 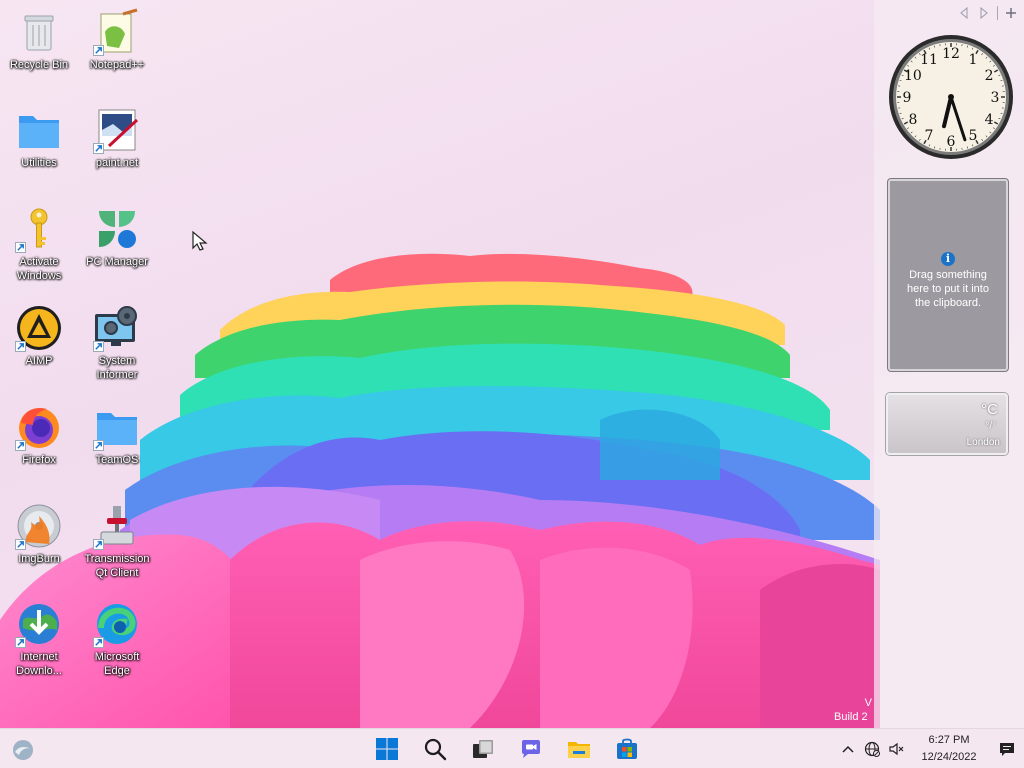 I want to click on taskbar-date: 12/24/2022, so click(x=949, y=757).